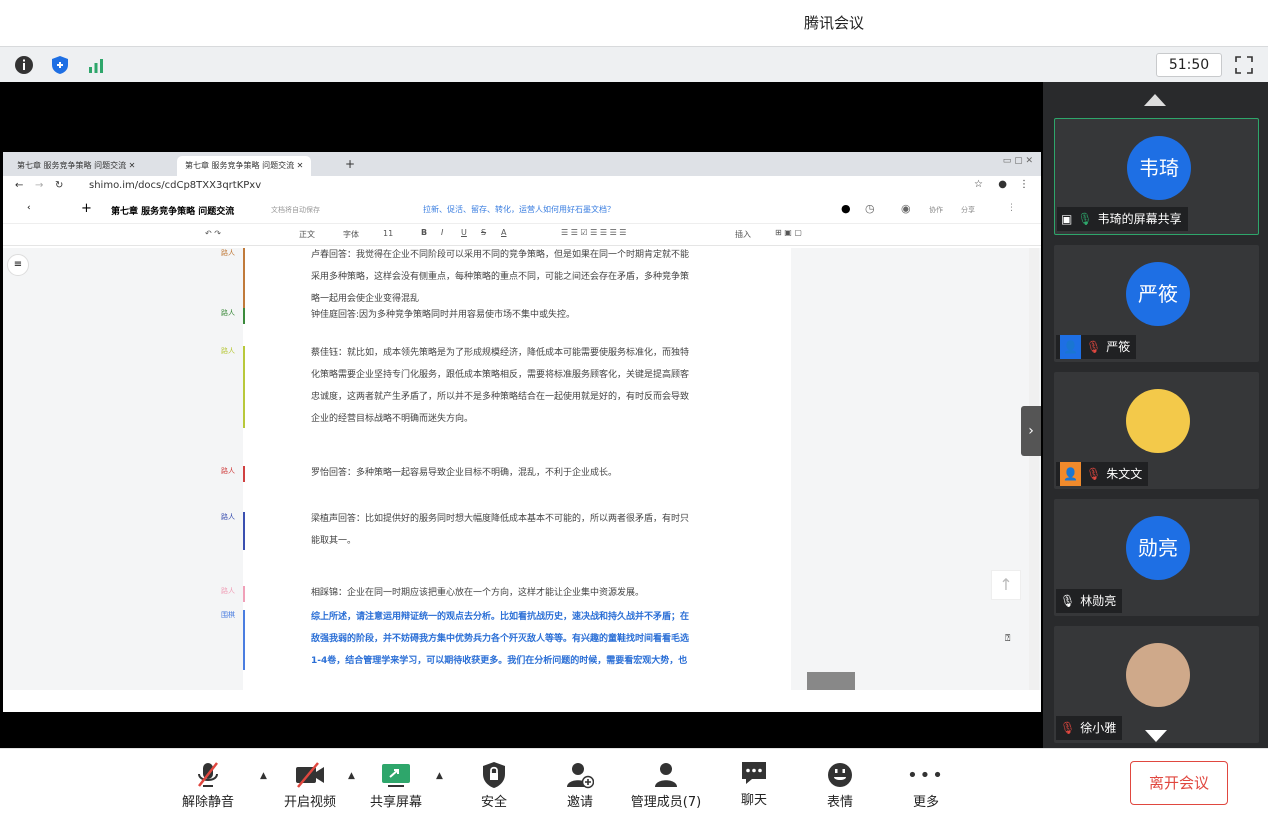  What do you see at coordinates (59, 185) in the screenshot?
I see `reload-icon: ↻` at bounding box center [59, 185].